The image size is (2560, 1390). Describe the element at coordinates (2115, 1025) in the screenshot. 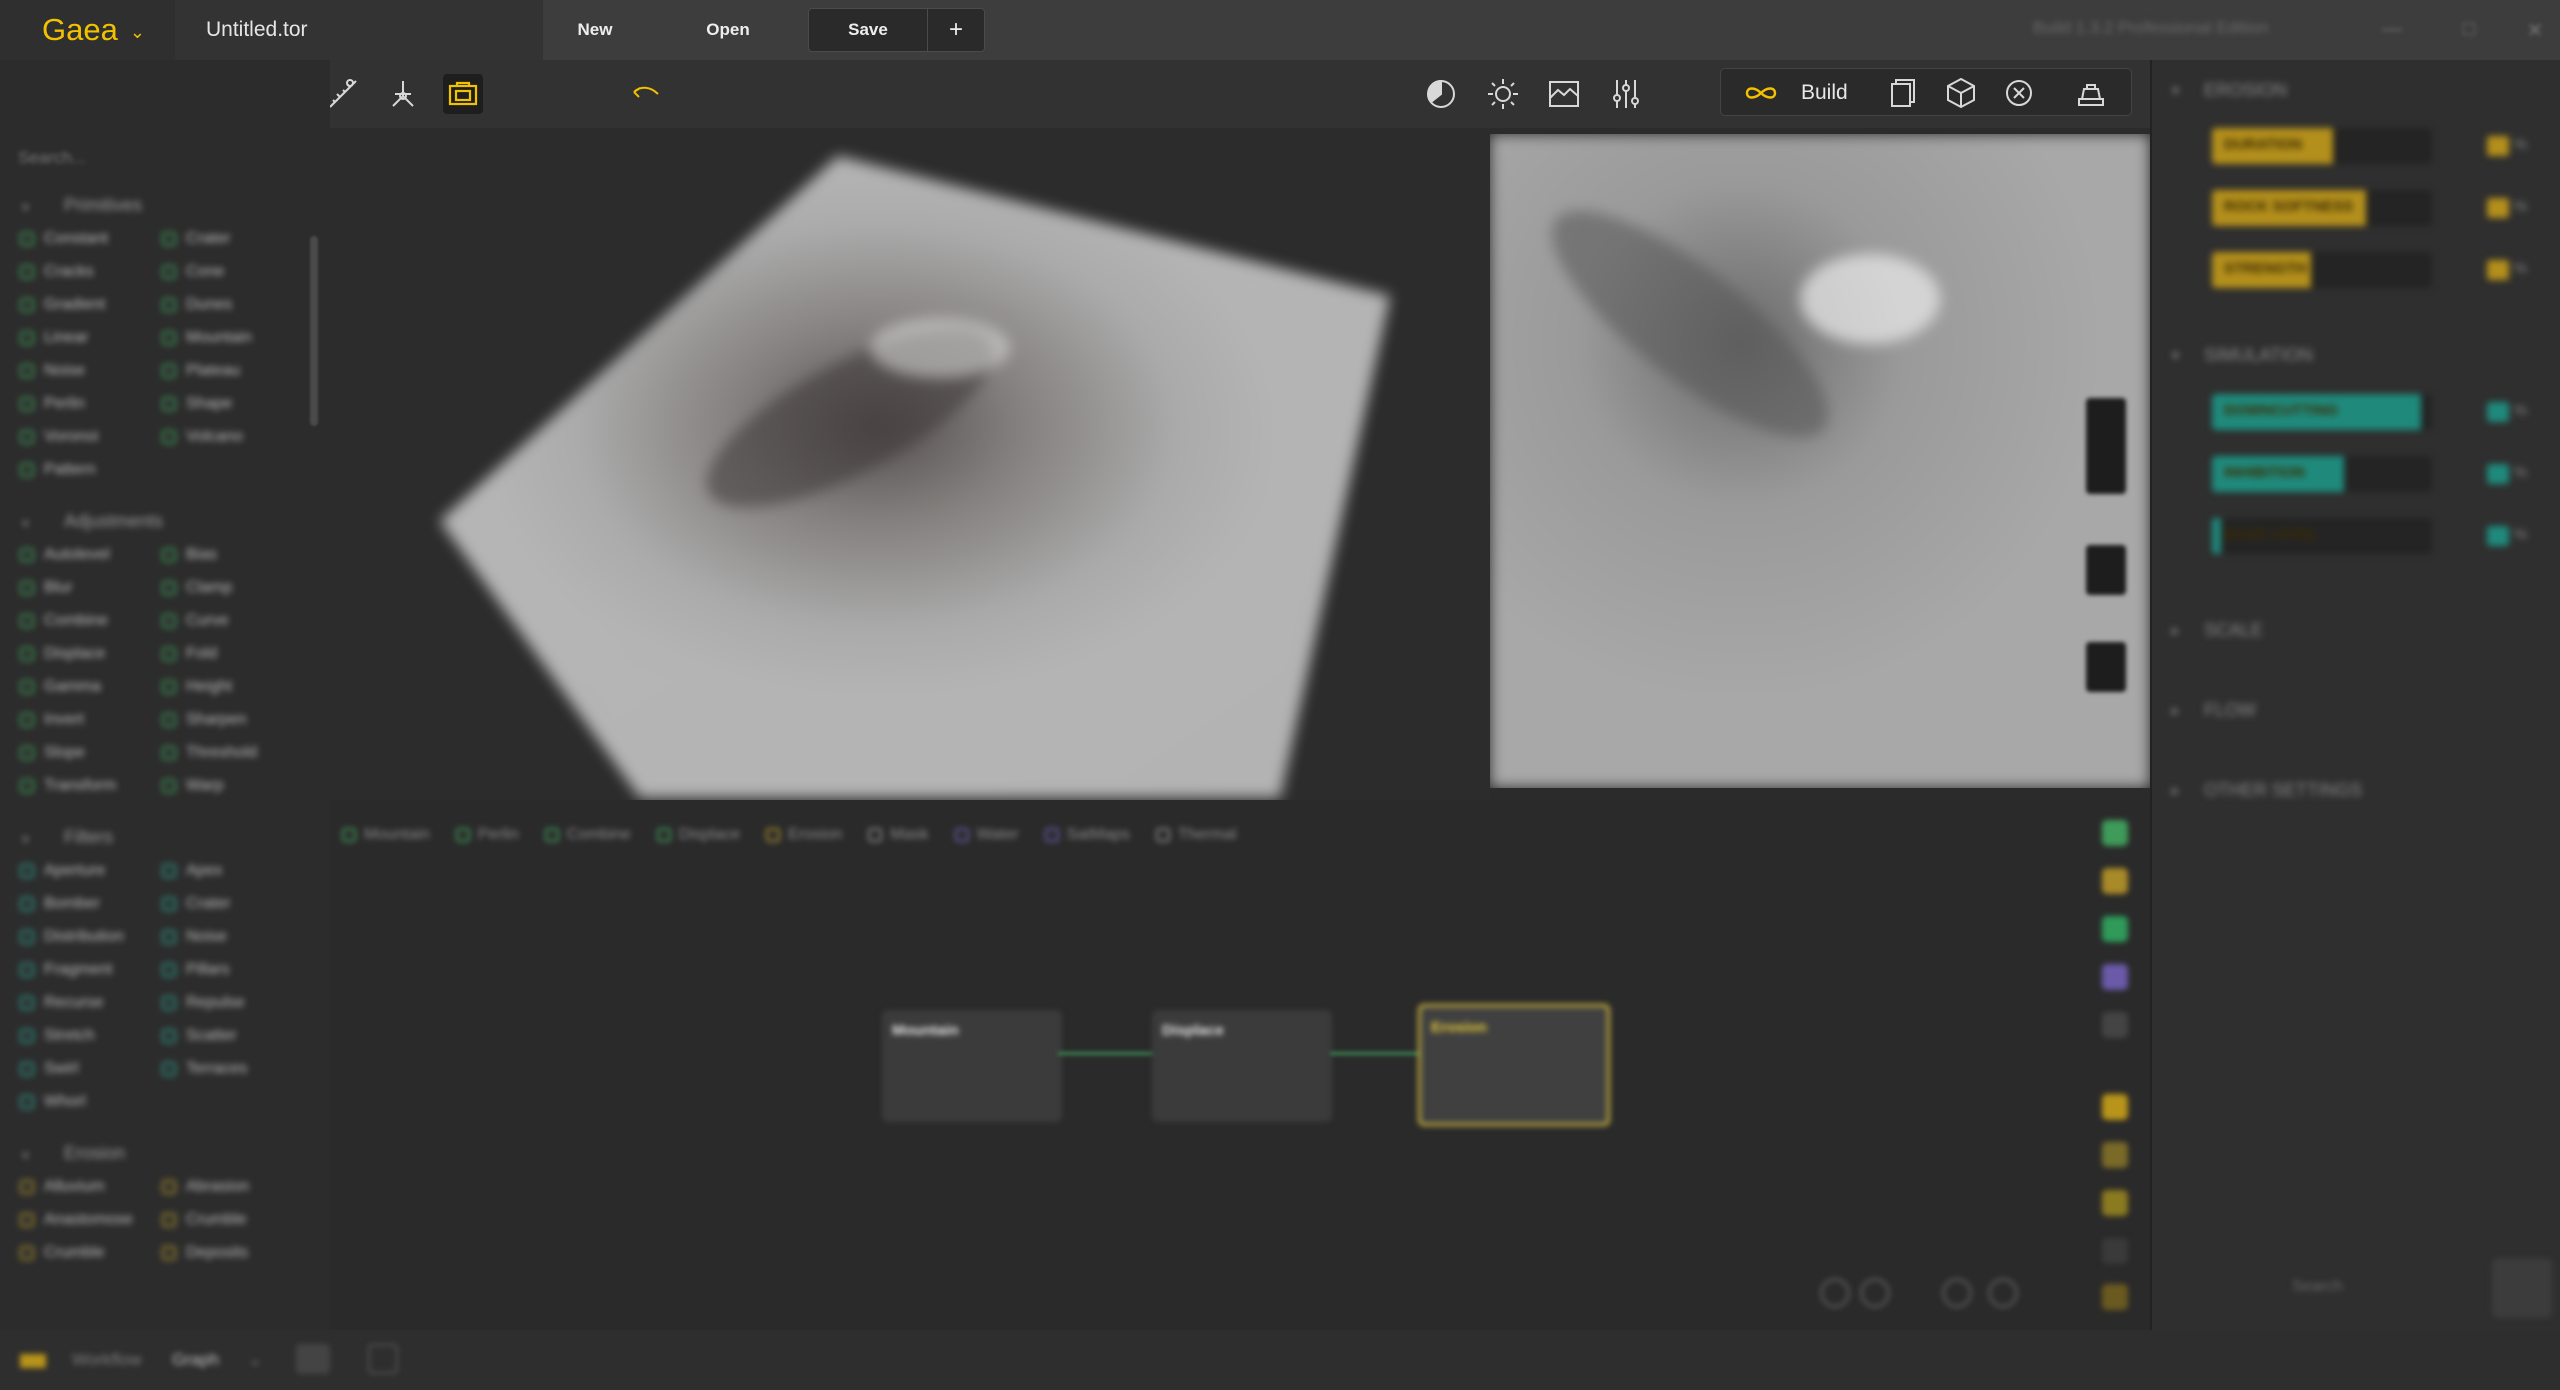

I see `graph-add-misc-icon` at that location.